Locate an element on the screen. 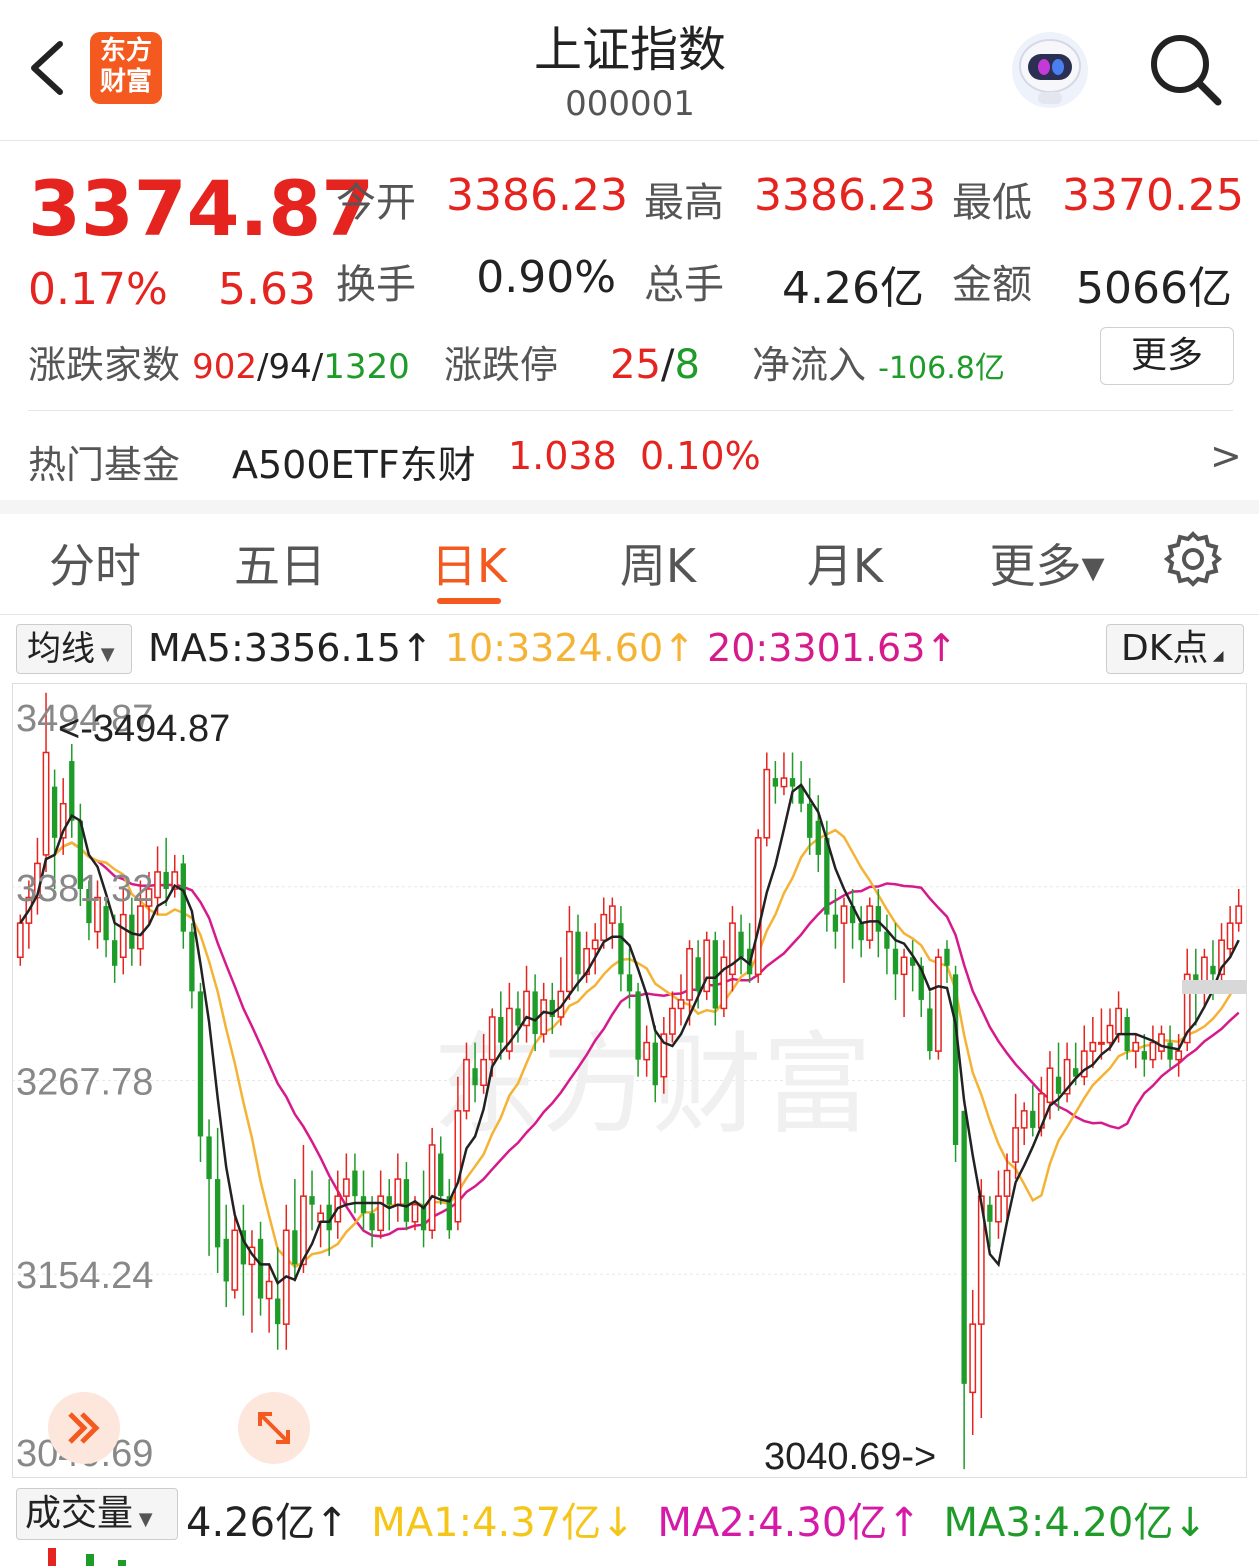 The image size is (1259, 1566). more-quote-button: 更多 is located at coordinates (1167, 356).